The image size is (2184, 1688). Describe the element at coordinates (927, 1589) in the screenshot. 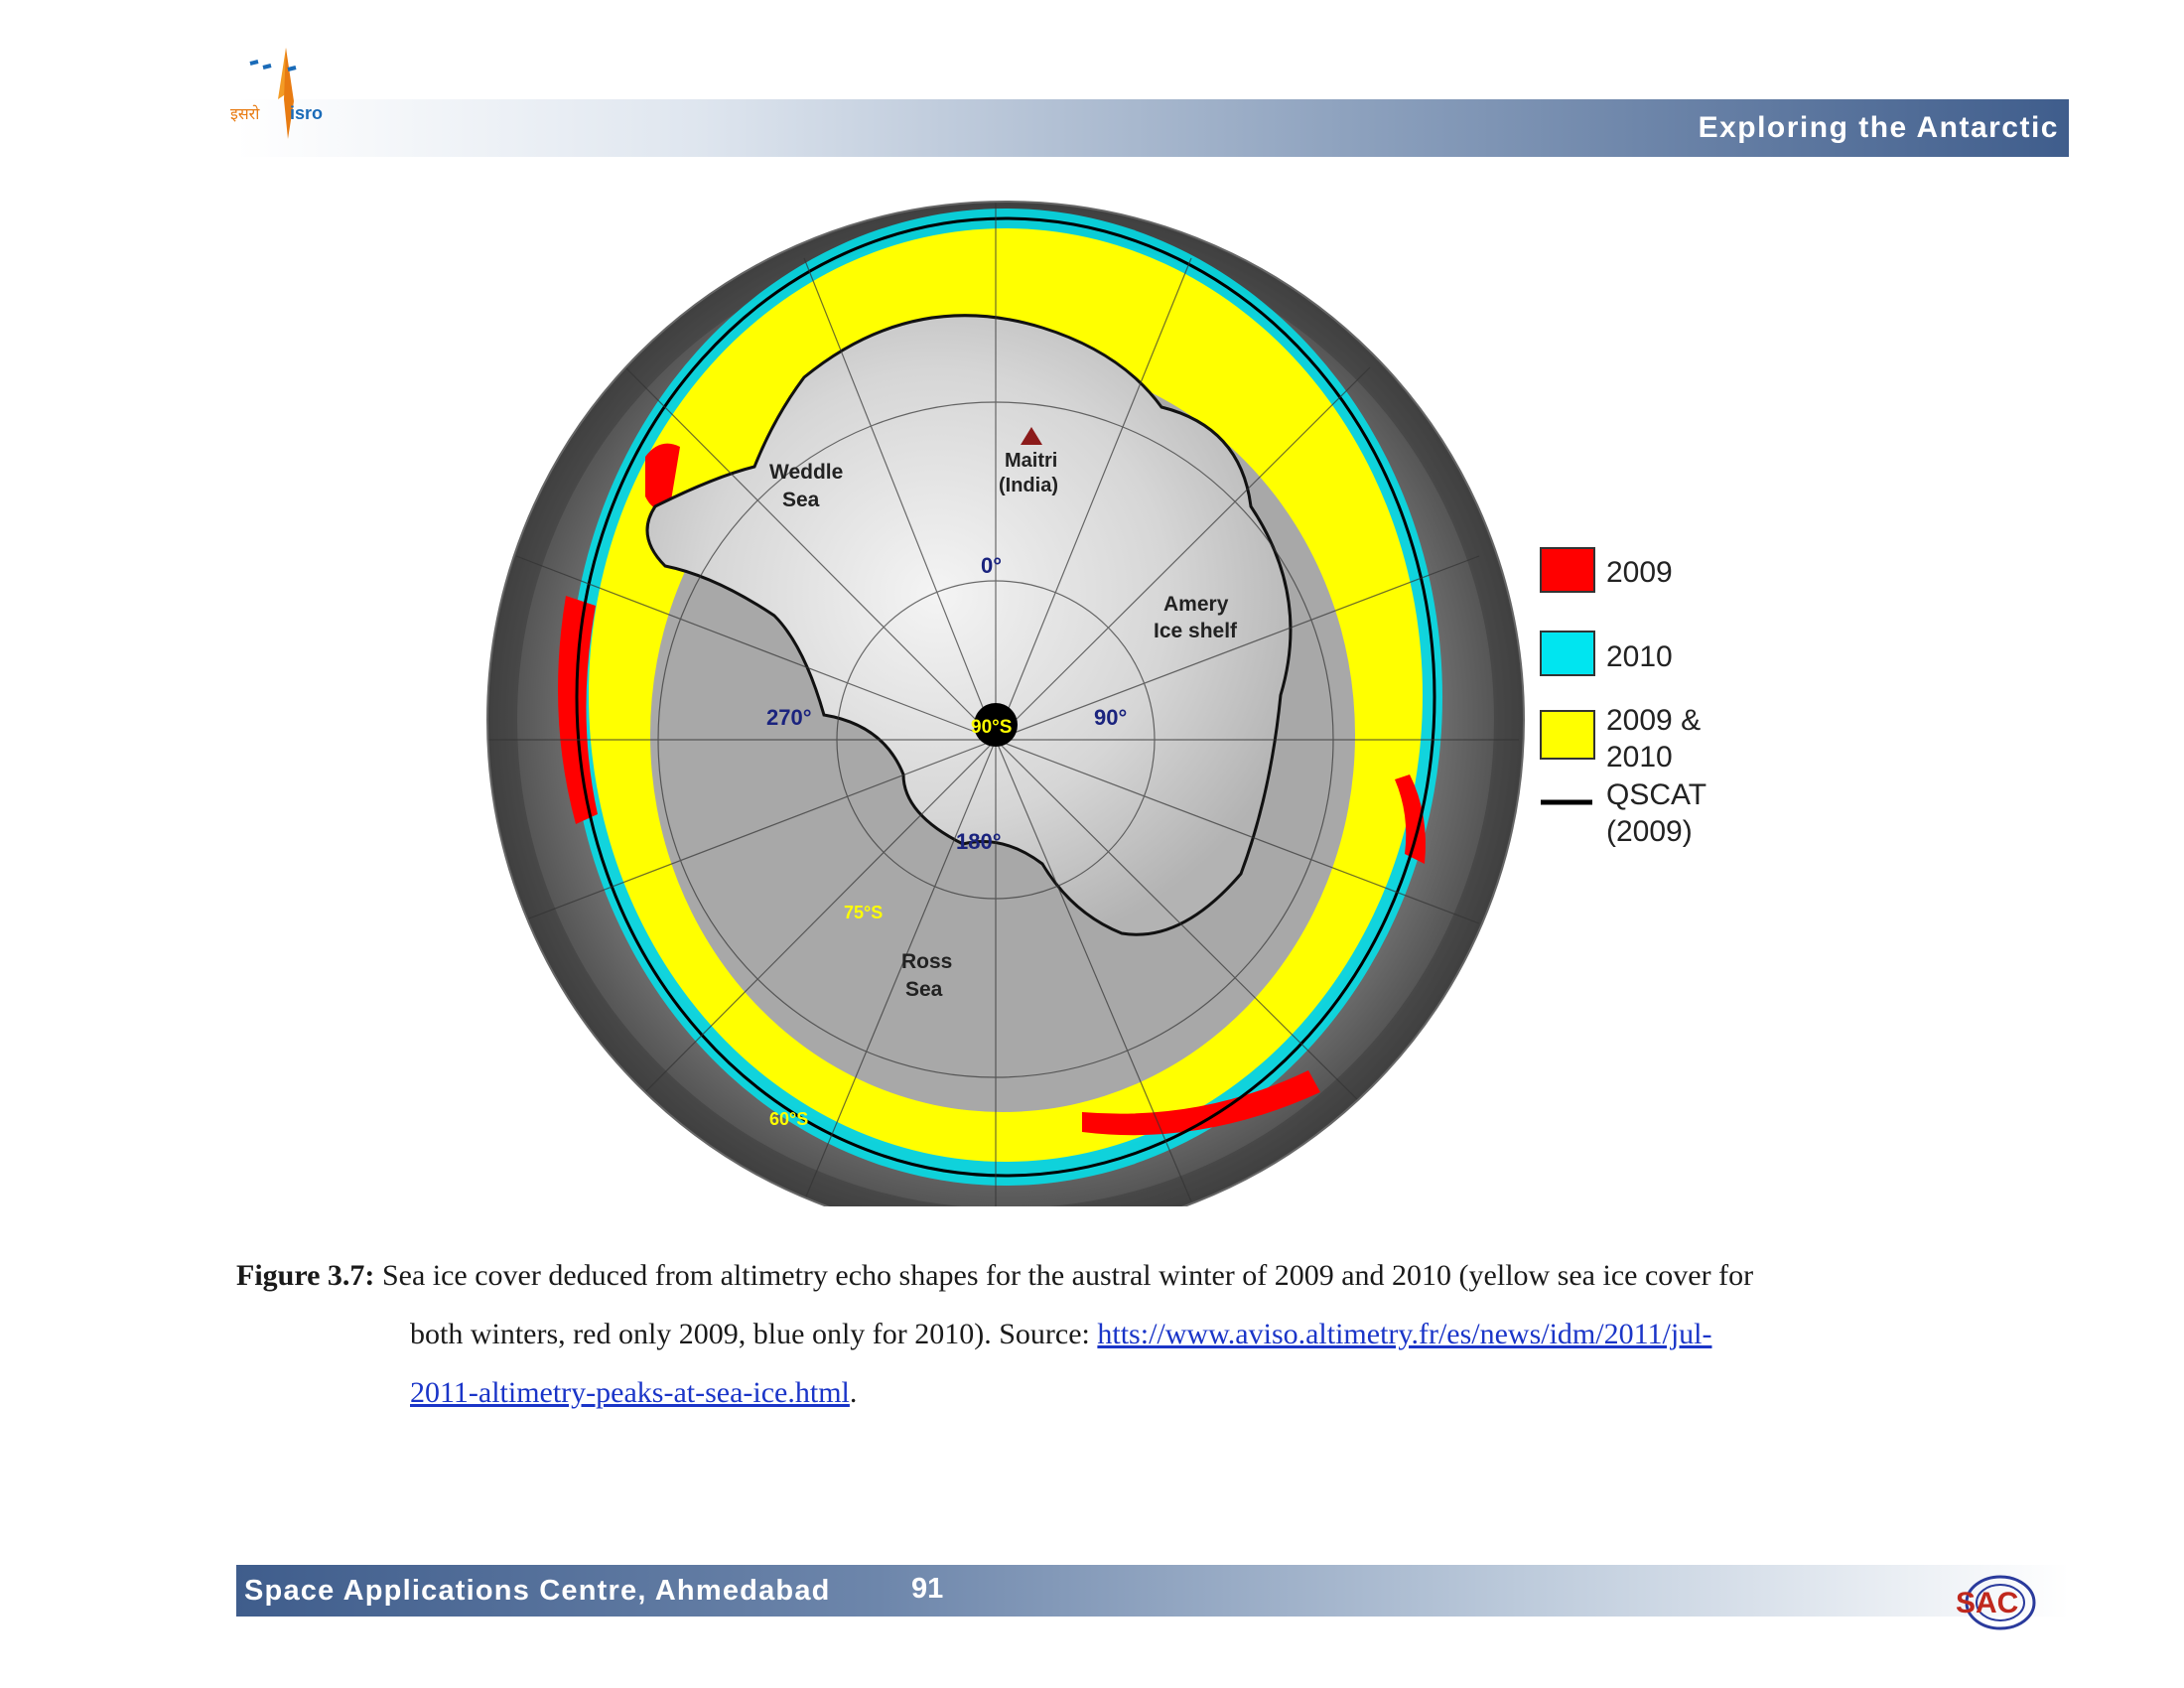

I see `page-number: 91` at that location.